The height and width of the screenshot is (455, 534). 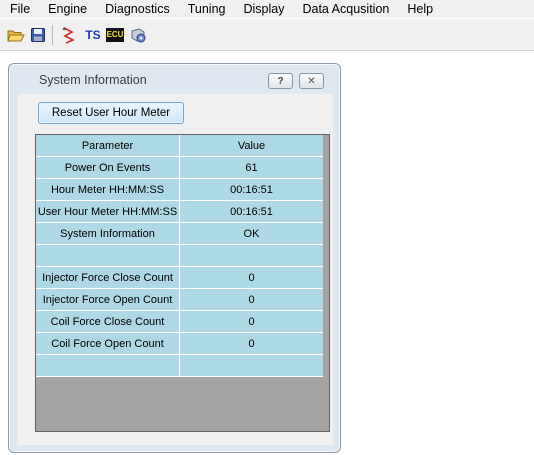 I want to click on table-row: User Hour Meter HH:MM:SS 00:16:51, so click(x=180, y=212).